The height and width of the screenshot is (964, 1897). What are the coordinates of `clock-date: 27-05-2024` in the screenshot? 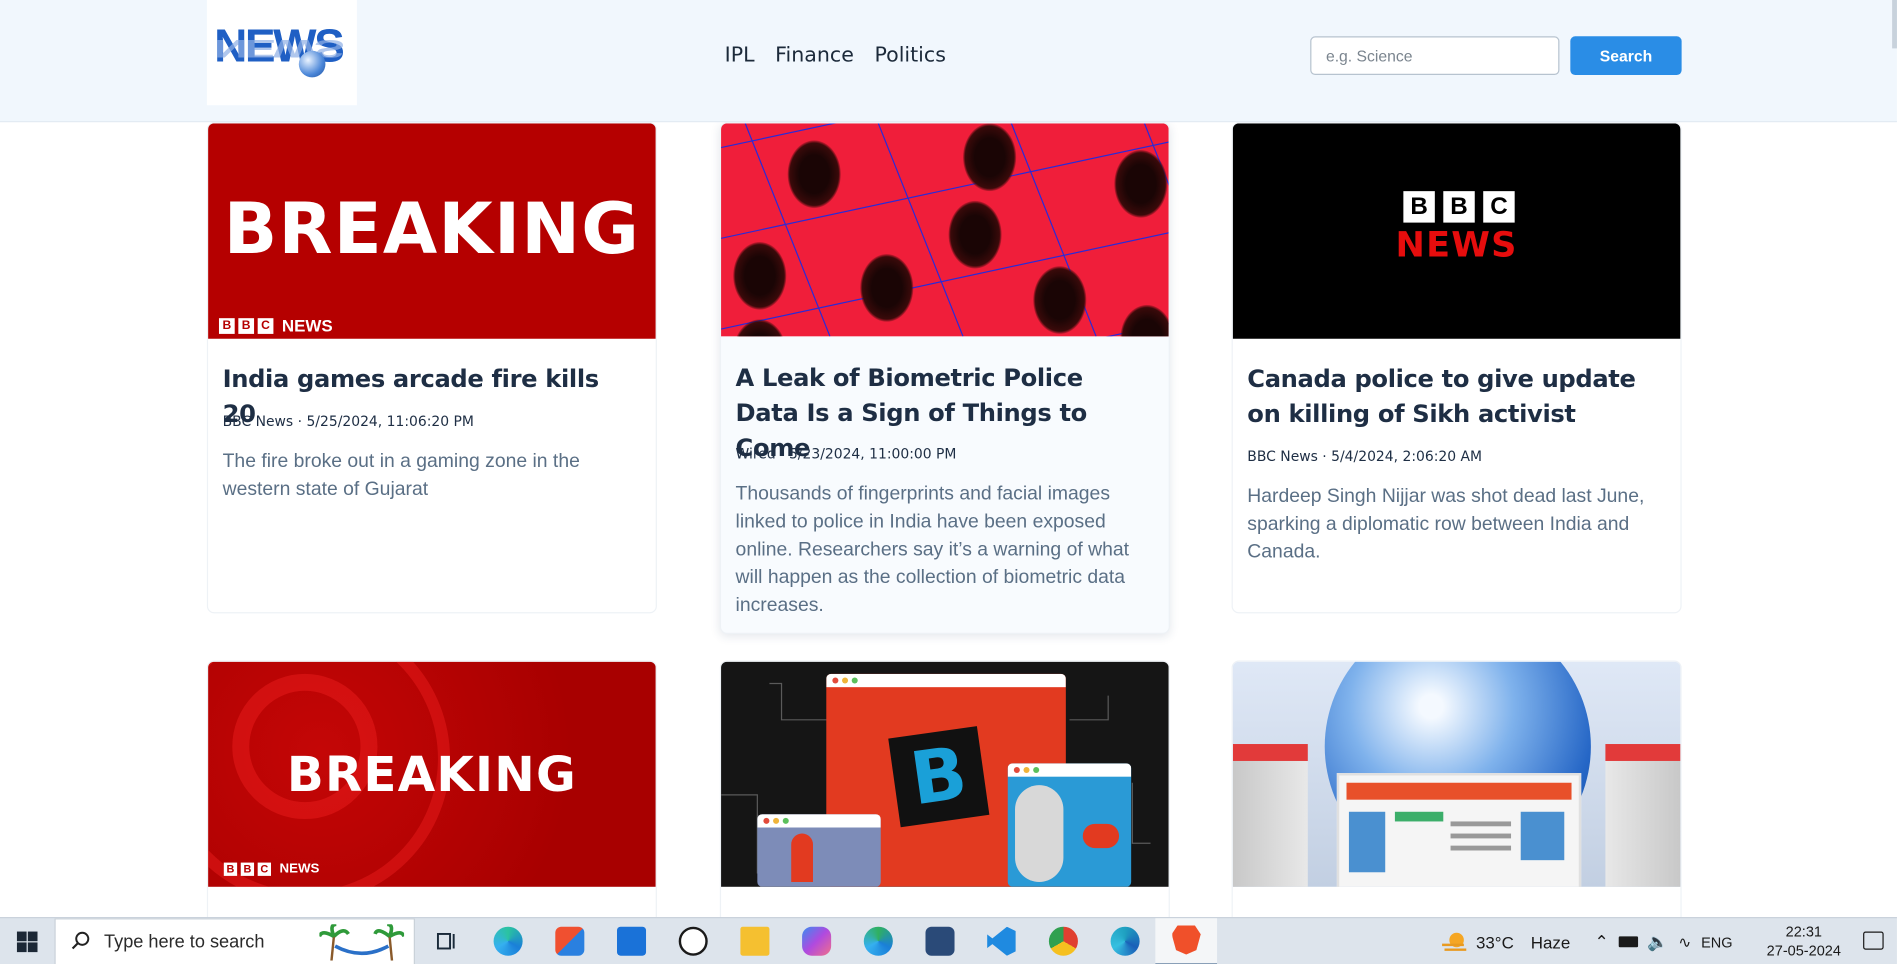 It's located at (1803, 951).